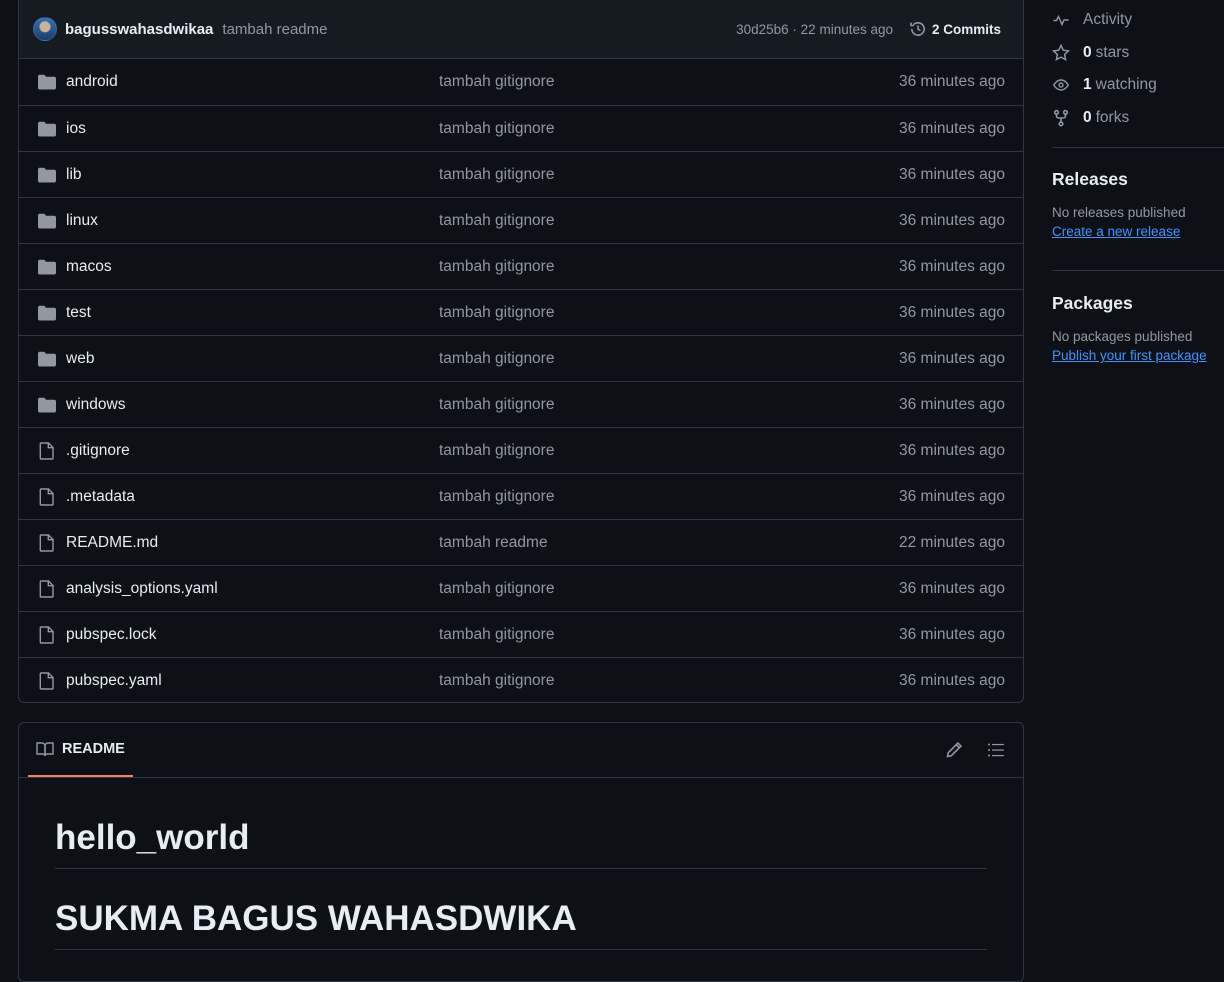  I want to click on file-row: windows tambah gitignore 36 minutes ago, so click(521, 404).